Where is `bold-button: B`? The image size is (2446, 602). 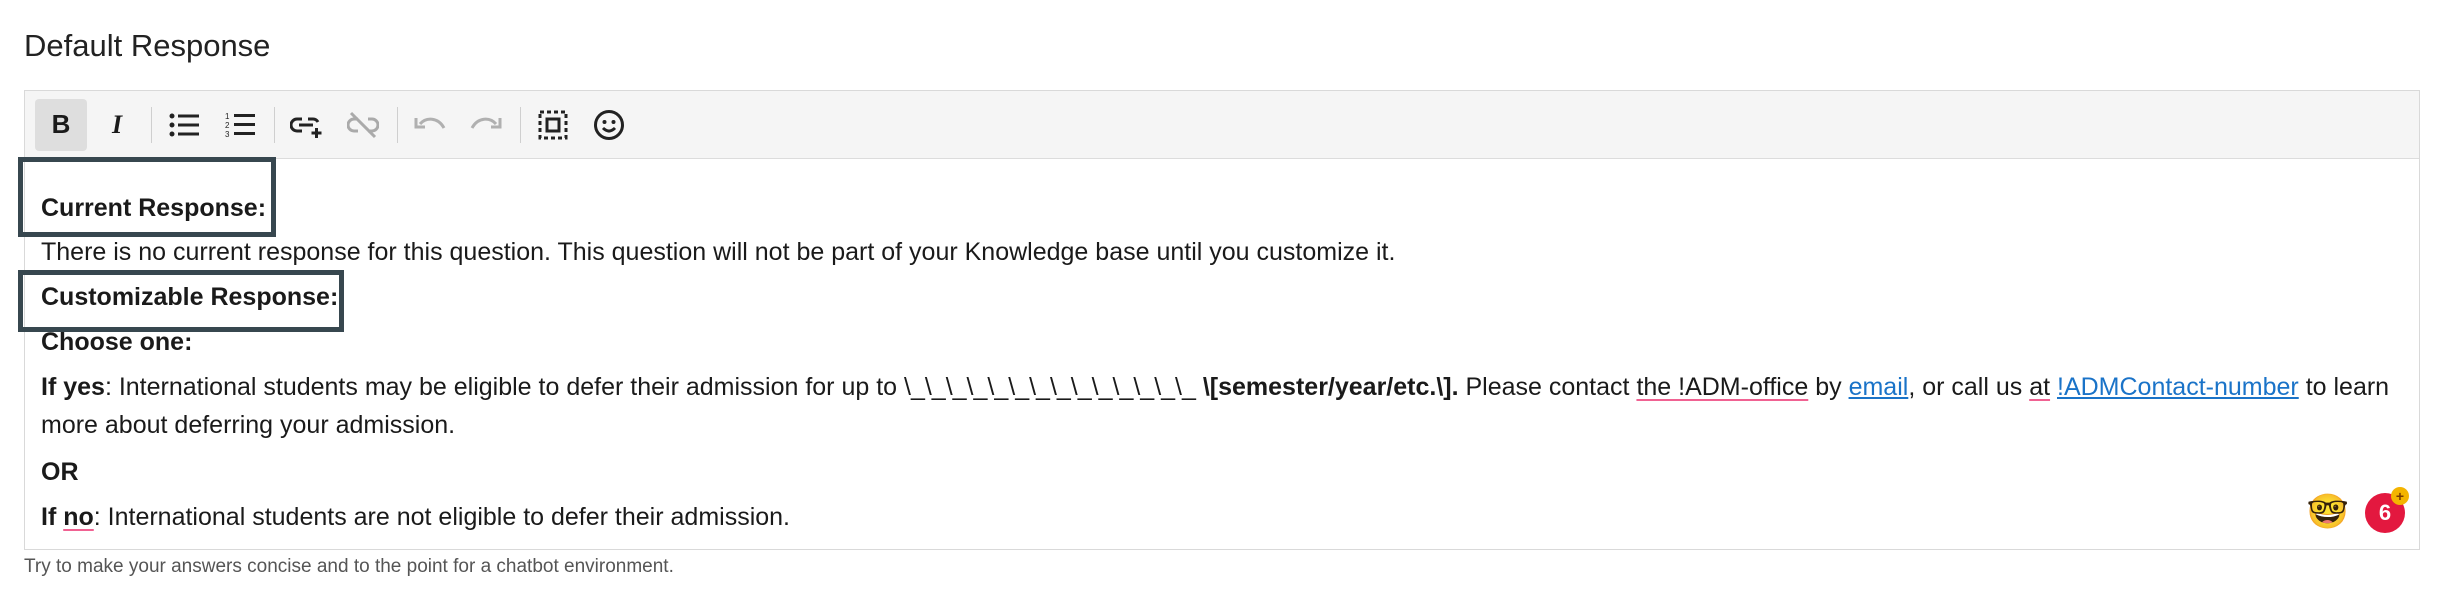 bold-button: B is located at coordinates (61, 124).